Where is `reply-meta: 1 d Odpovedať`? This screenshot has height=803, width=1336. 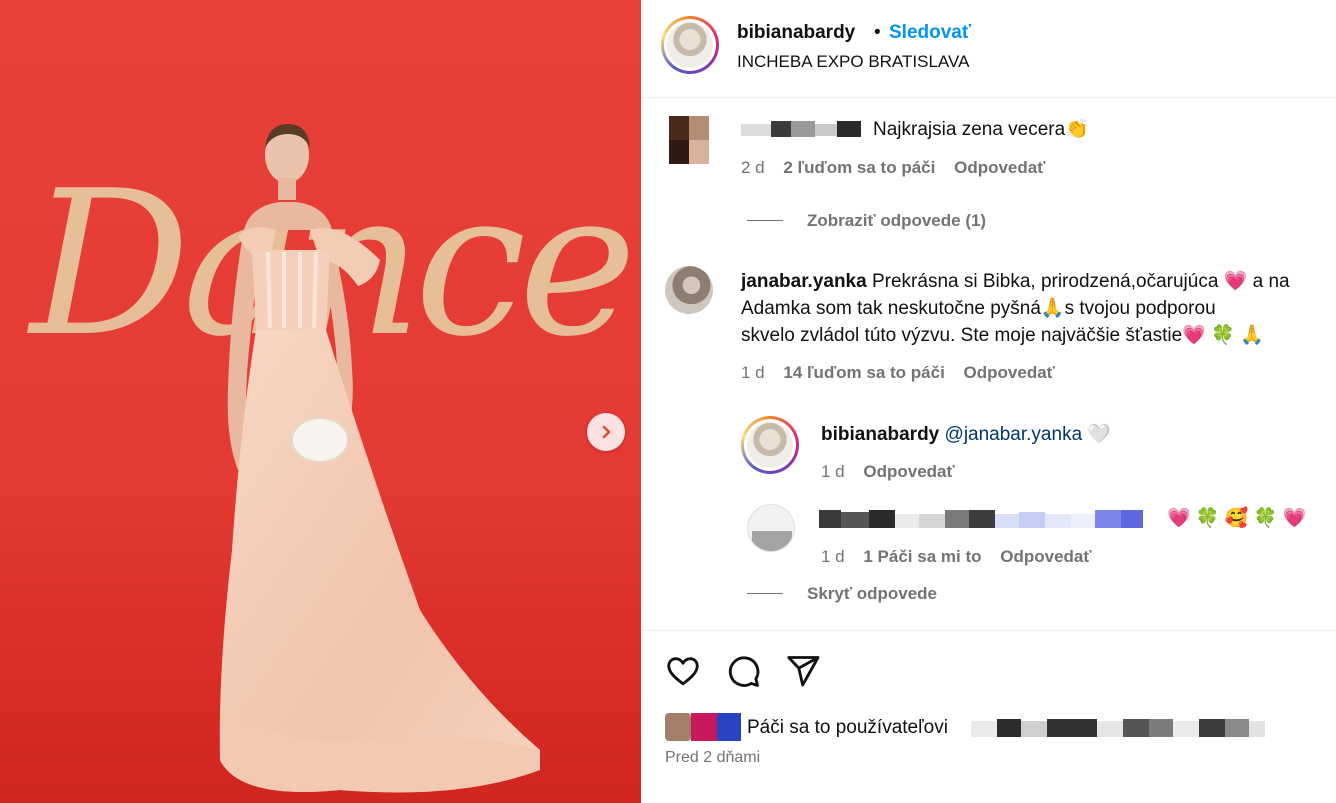 reply-meta: 1 d Odpovedať is located at coordinates (888, 472).